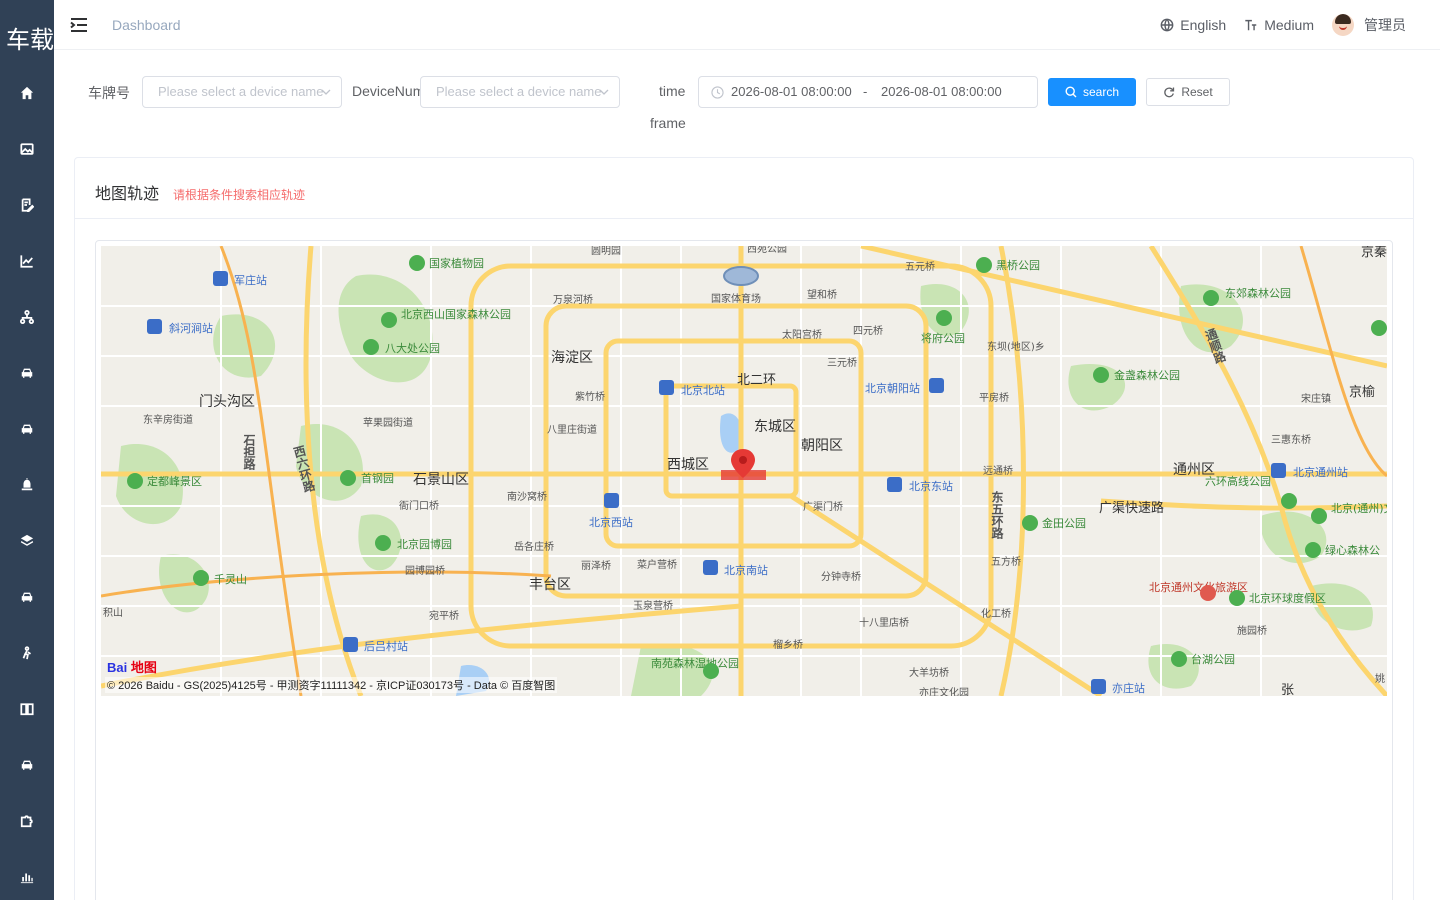 This screenshot has width=1440, height=900. Describe the element at coordinates (441, 480) in the screenshot. I see `map-label: 石景山区` at that location.